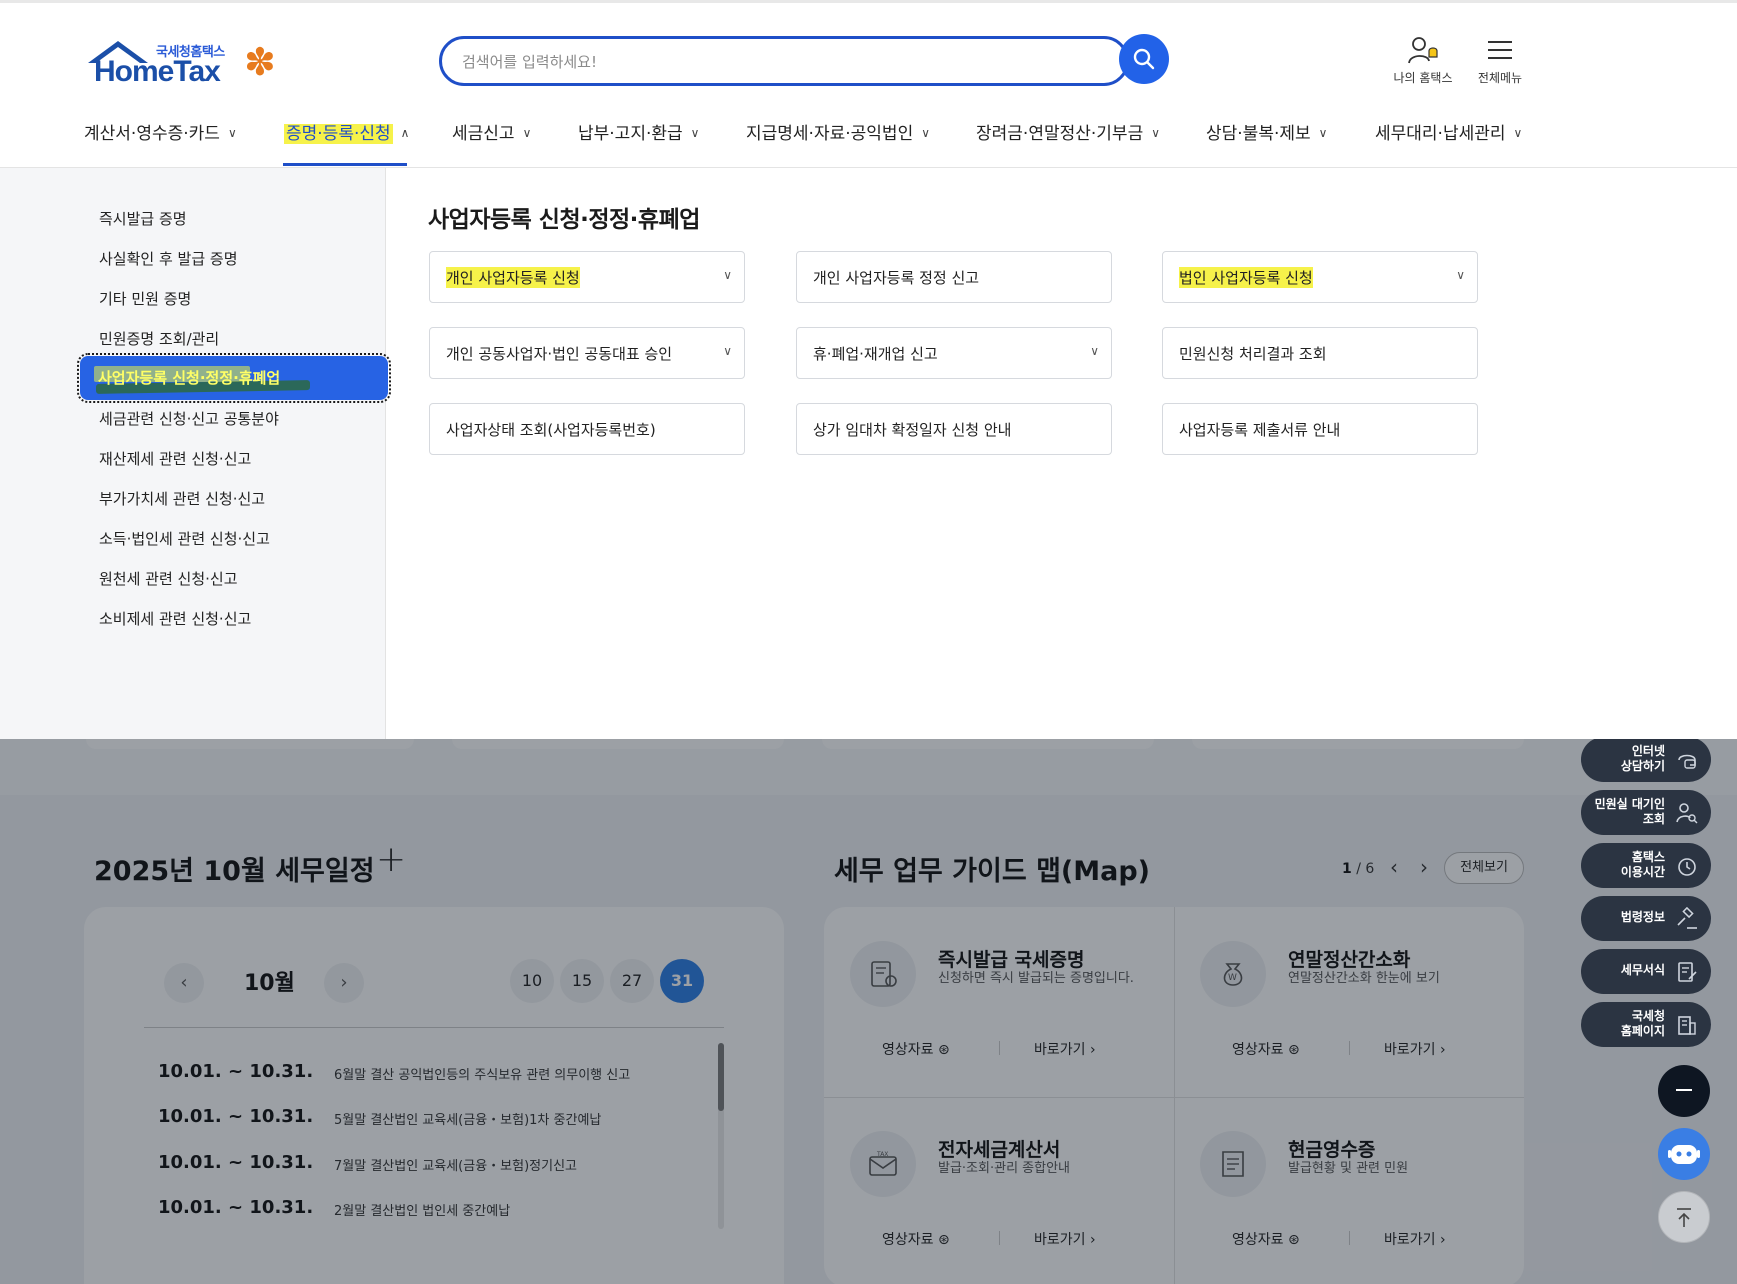  I want to click on card-corporate-registration: 법인 사업자등록 신청 ∨, so click(1320, 277).